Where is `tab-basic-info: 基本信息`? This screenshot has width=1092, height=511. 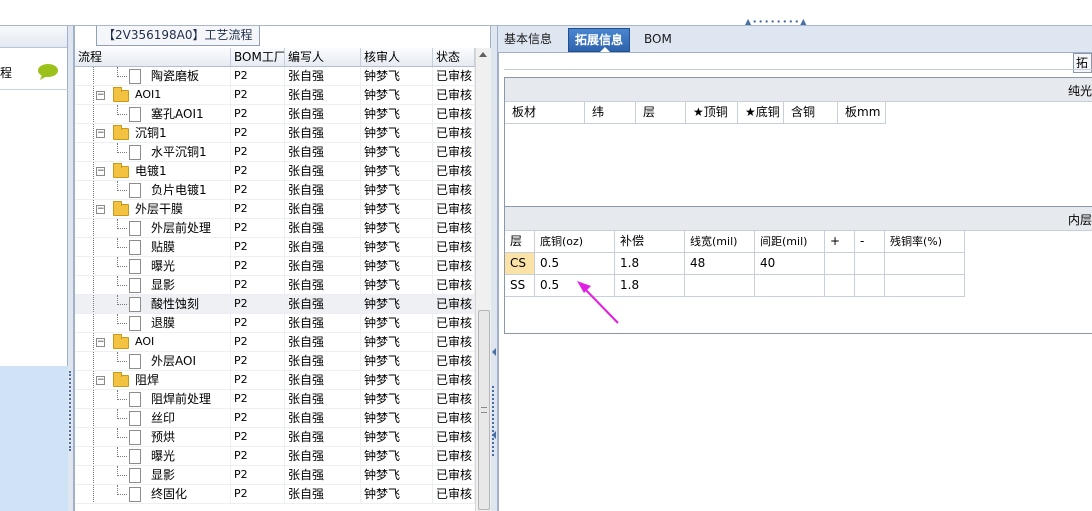 tab-basic-info: 基本信息 is located at coordinates (528, 40).